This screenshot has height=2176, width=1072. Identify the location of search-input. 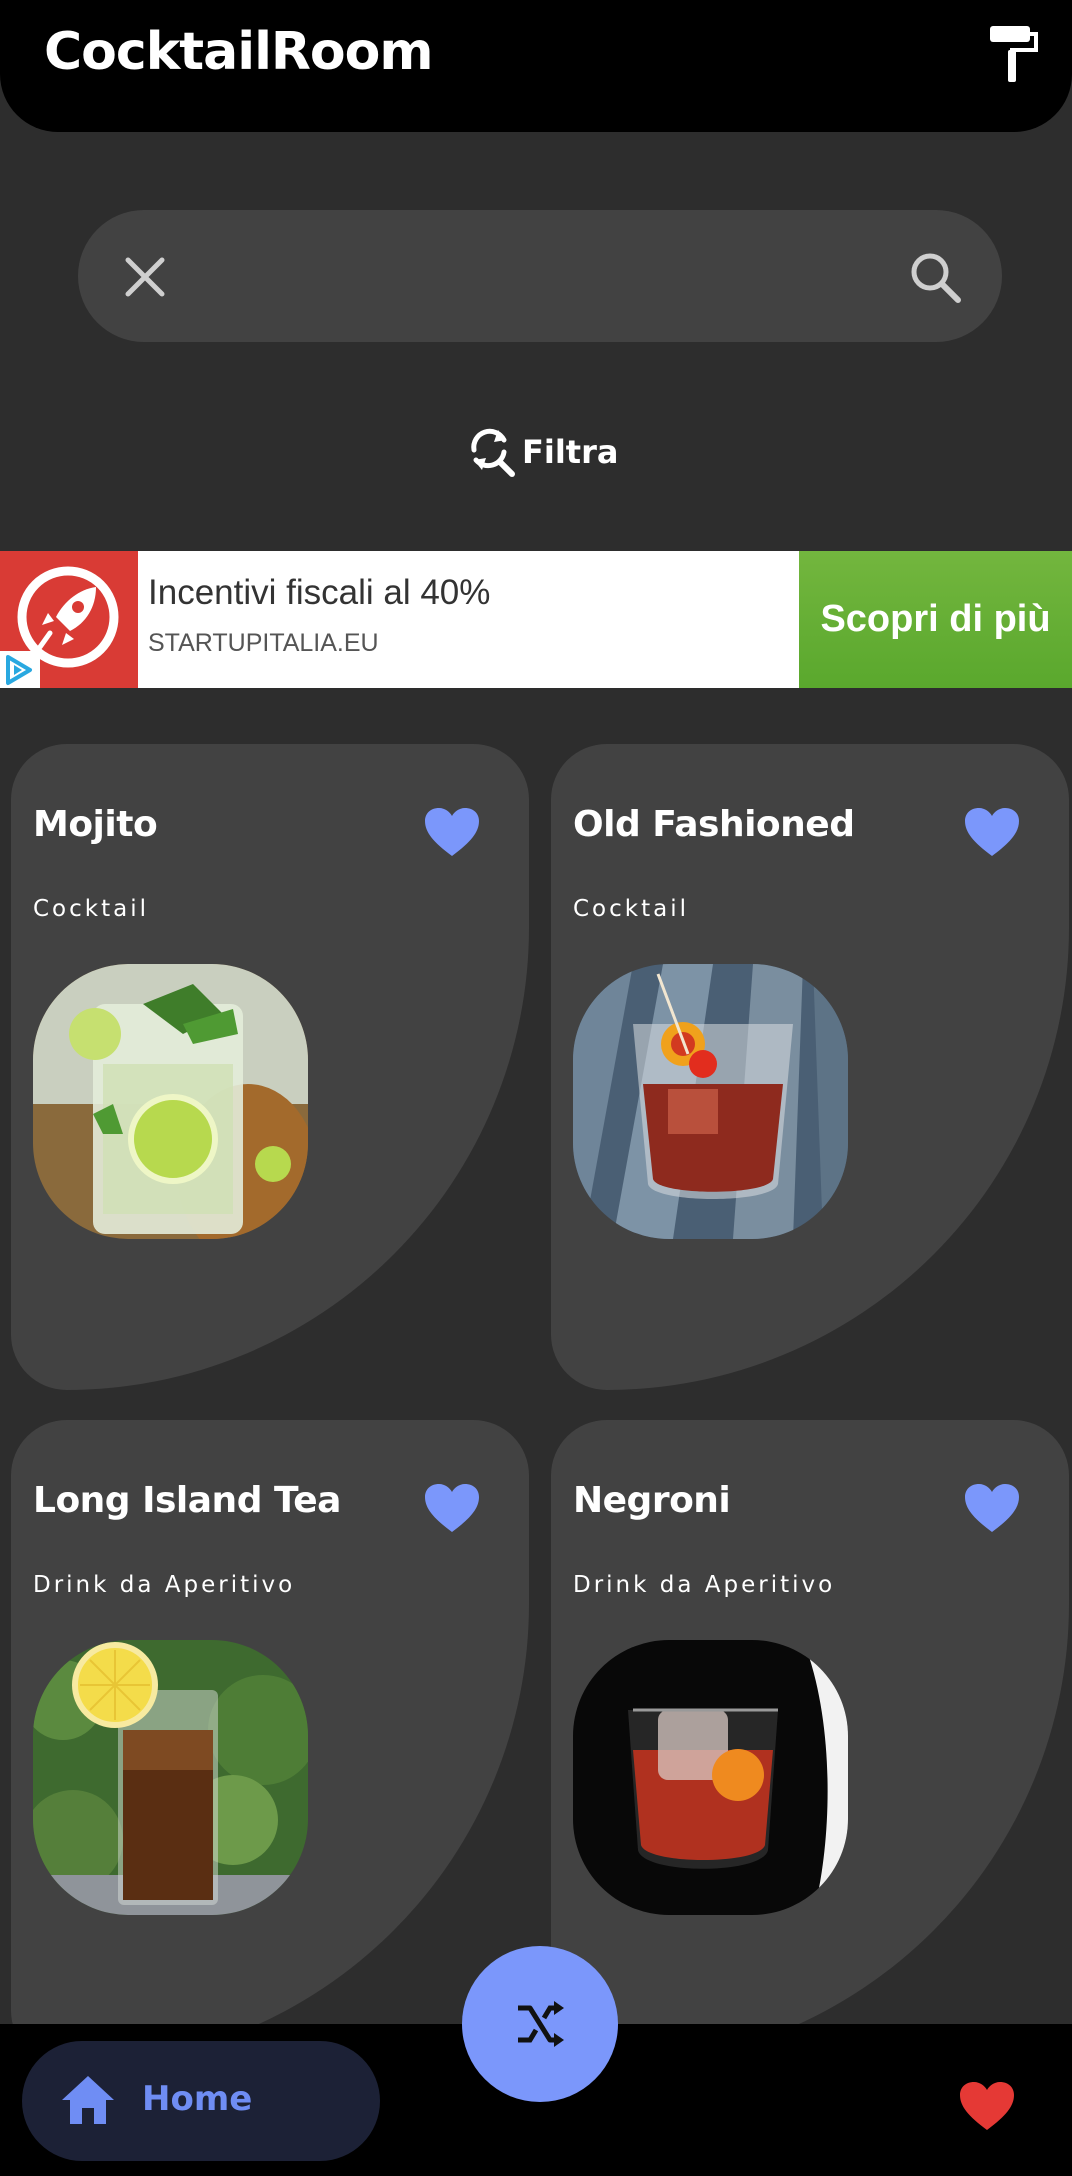
(530, 277).